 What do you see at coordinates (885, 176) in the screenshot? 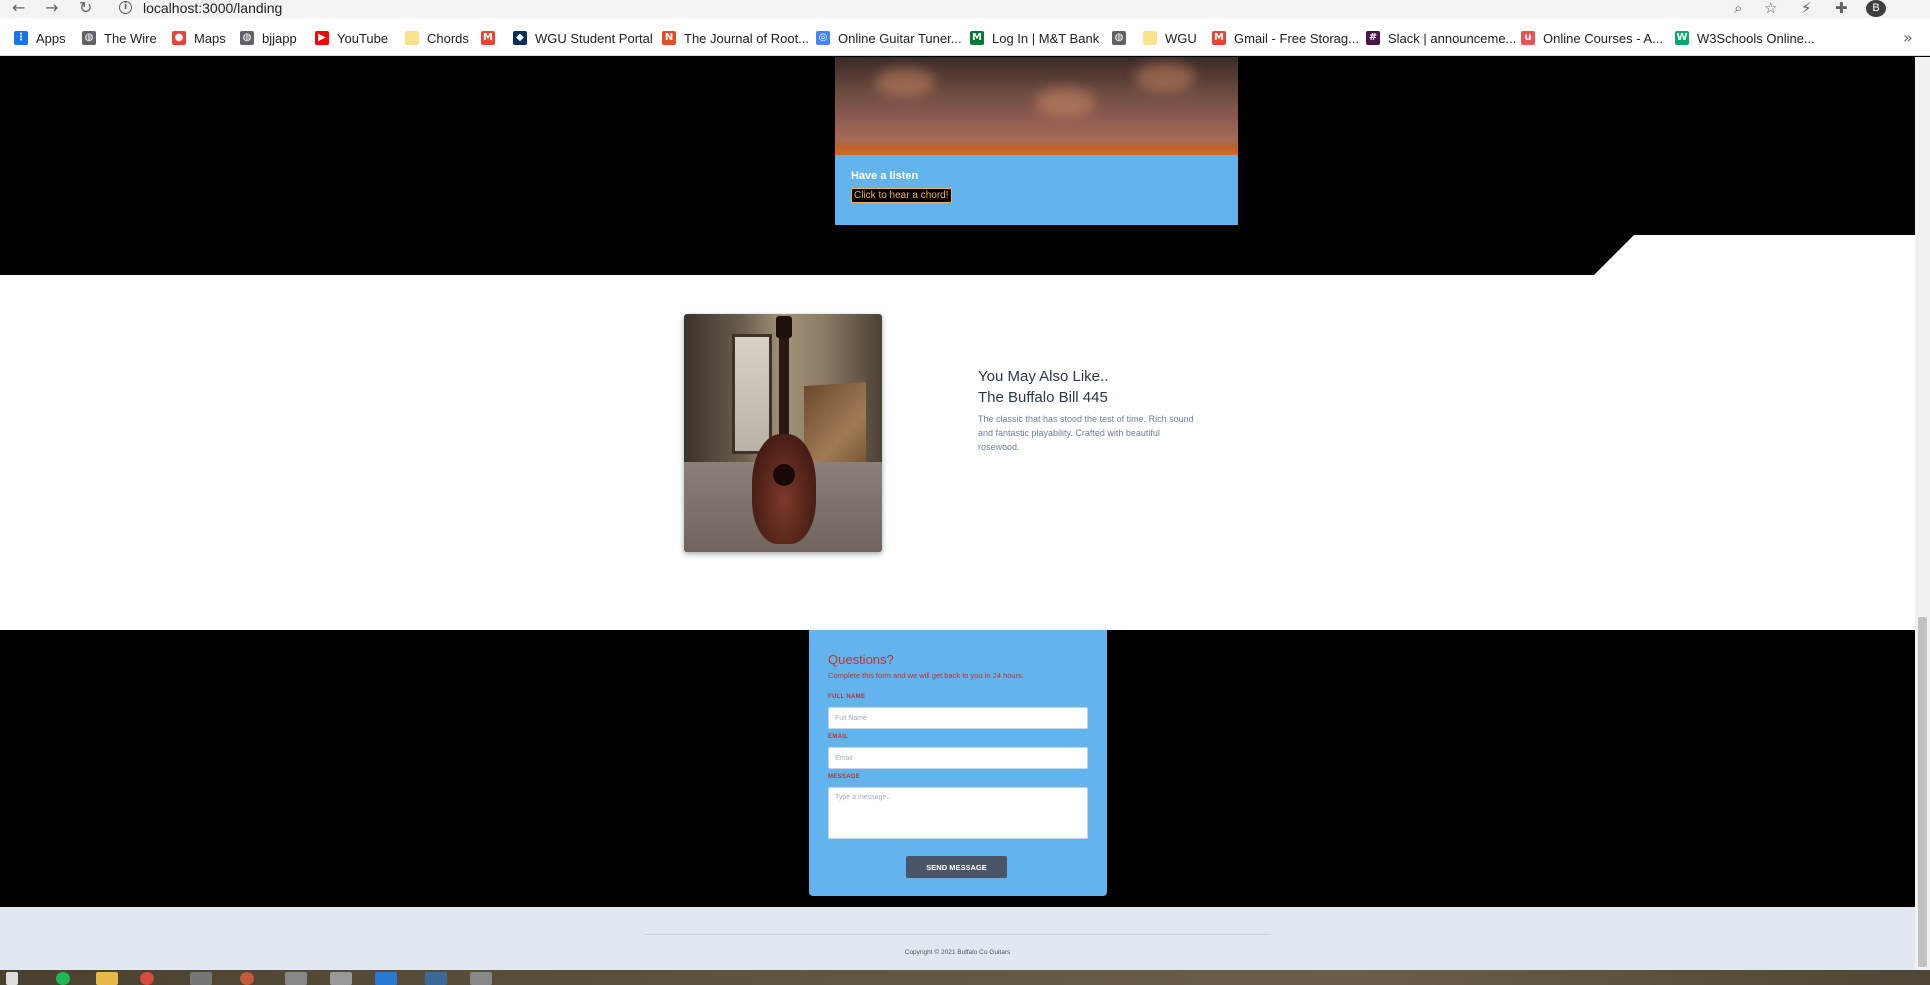
I see `listen-card-title: Have a listen` at bounding box center [885, 176].